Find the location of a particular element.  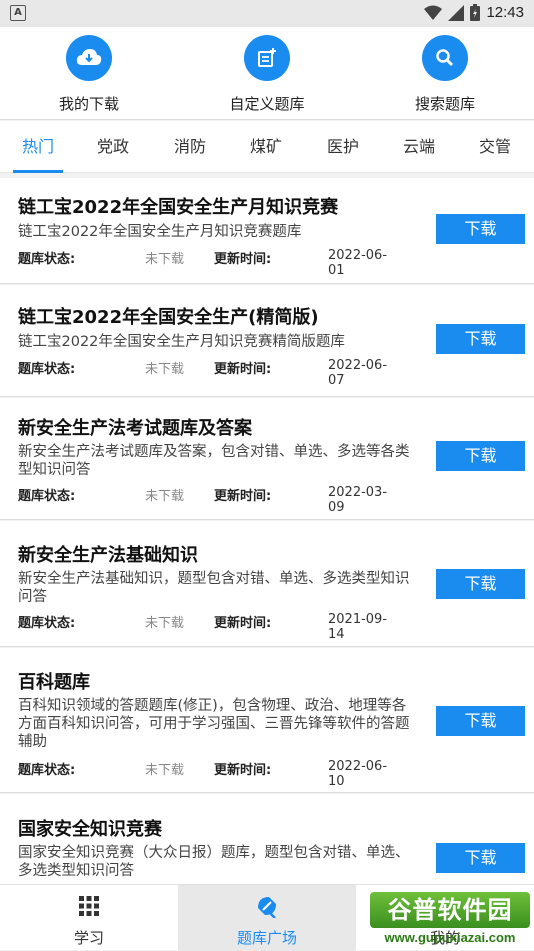

item-title: 链工宝2022年全国安全生产(精简版) is located at coordinates (168, 317).